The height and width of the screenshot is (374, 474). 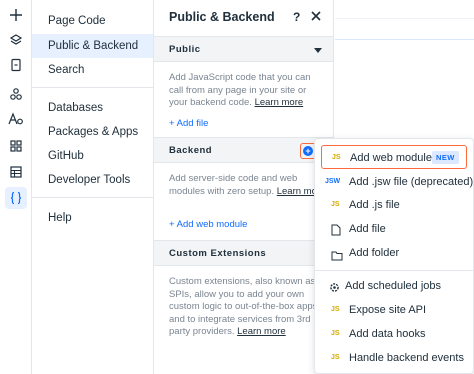 I want to click on public-learn-more-link: Learn more, so click(x=279, y=102).